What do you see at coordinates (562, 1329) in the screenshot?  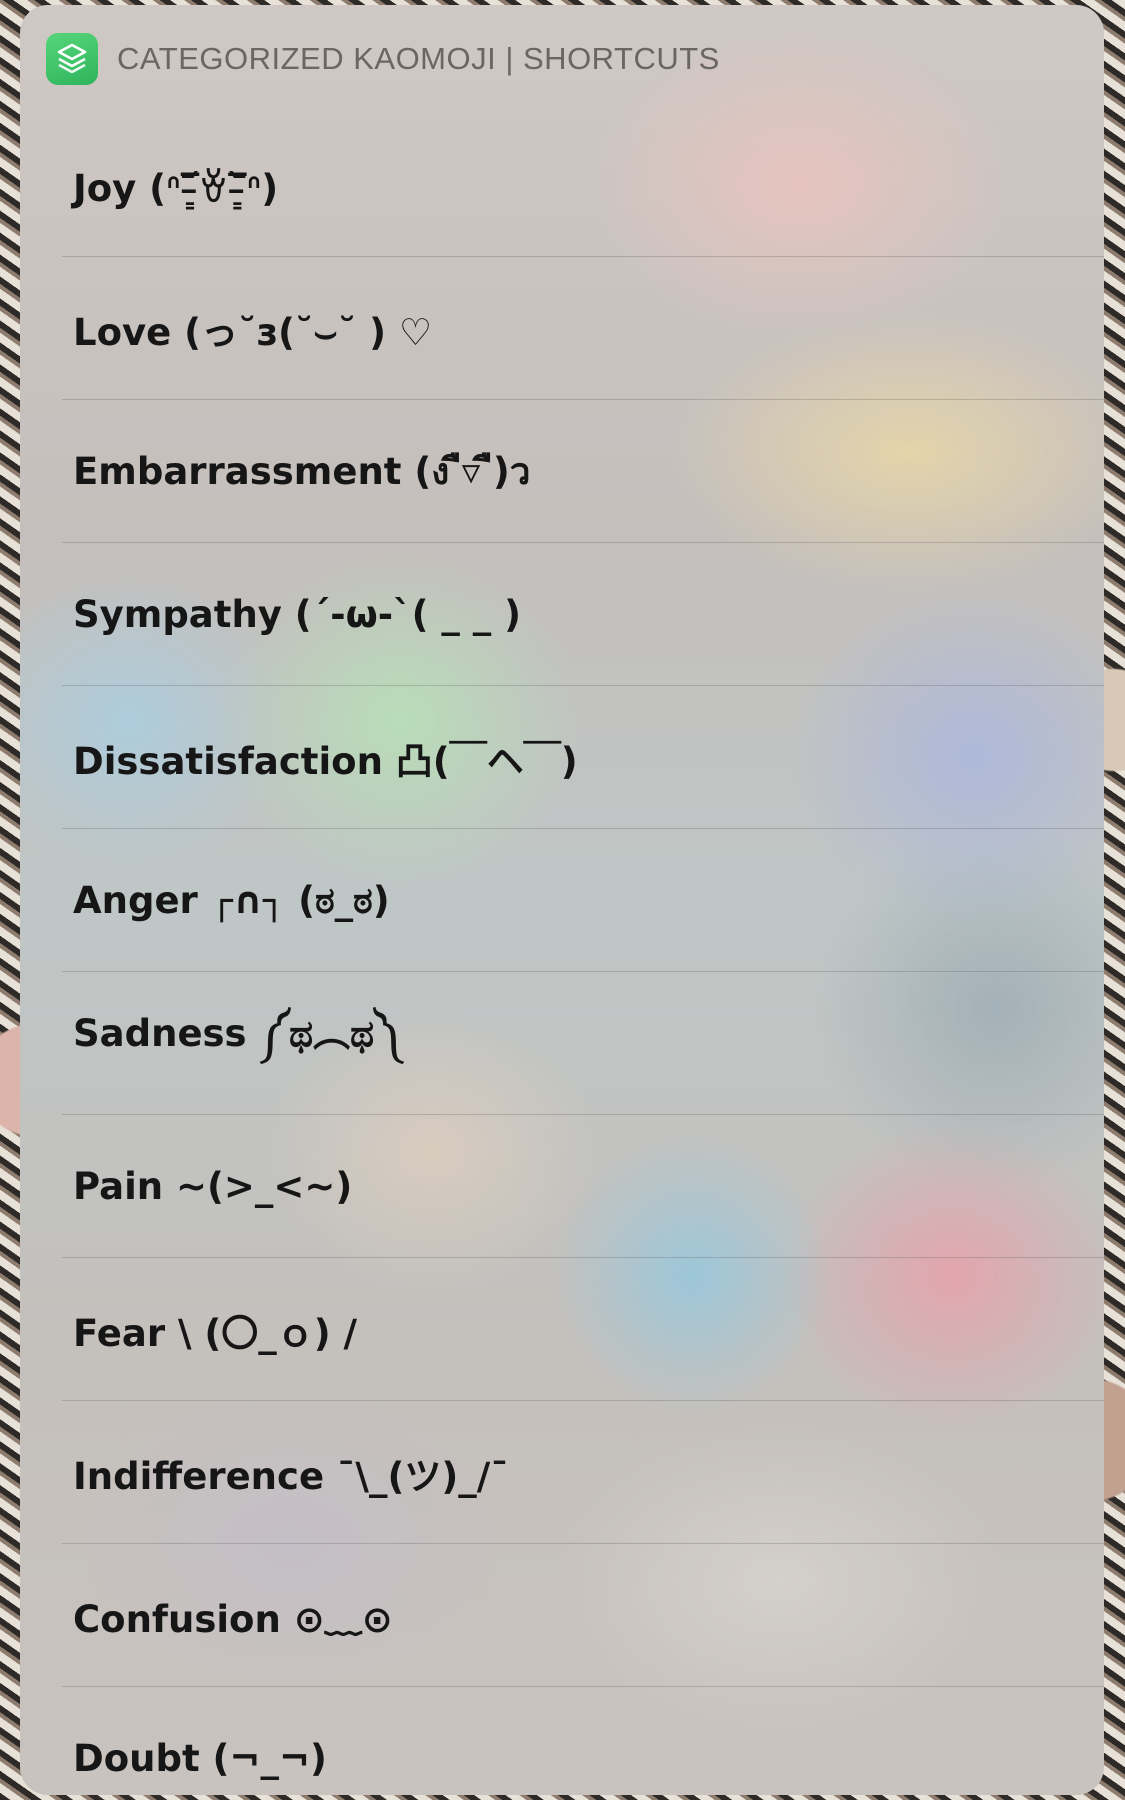 I see `list-item-fear: Fear \ (〇_ｏ) /` at bounding box center [562, 1329].